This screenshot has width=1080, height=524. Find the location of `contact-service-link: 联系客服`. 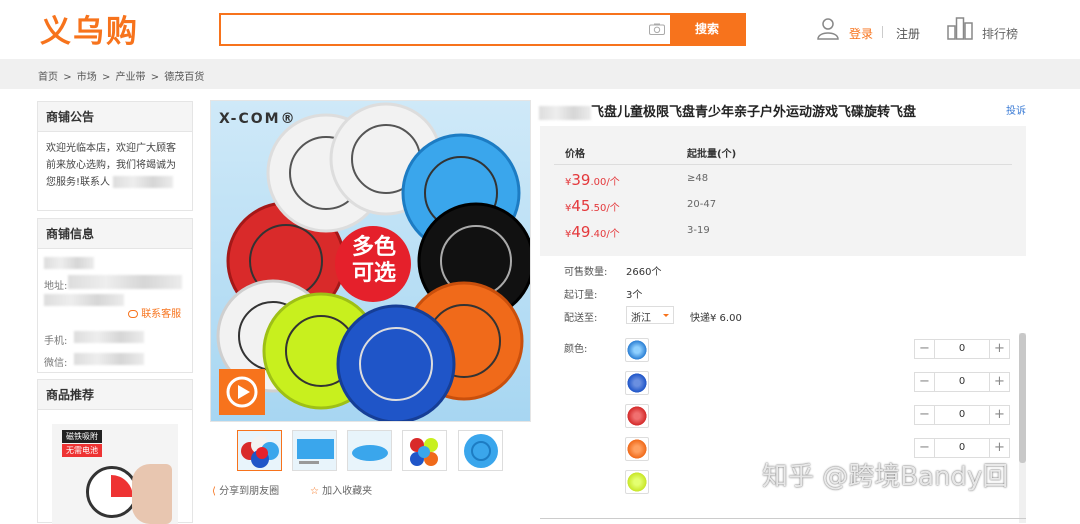

contact-service-link: 联系客服 is located at coordinates (154, 312).